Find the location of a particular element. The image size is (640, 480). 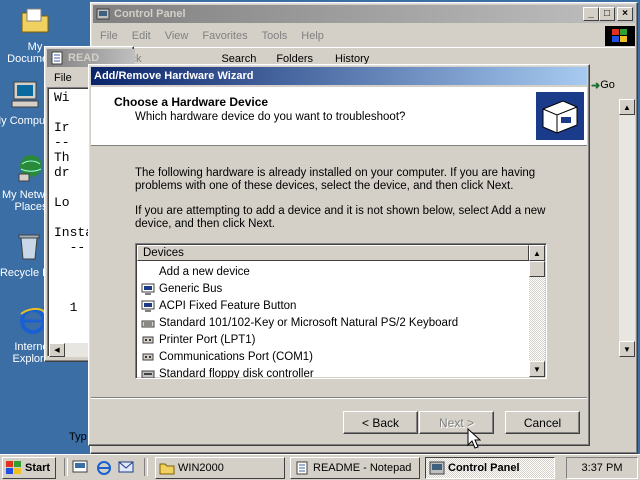

task-win2000: WIN2000 is located at coordinates (220, 468).